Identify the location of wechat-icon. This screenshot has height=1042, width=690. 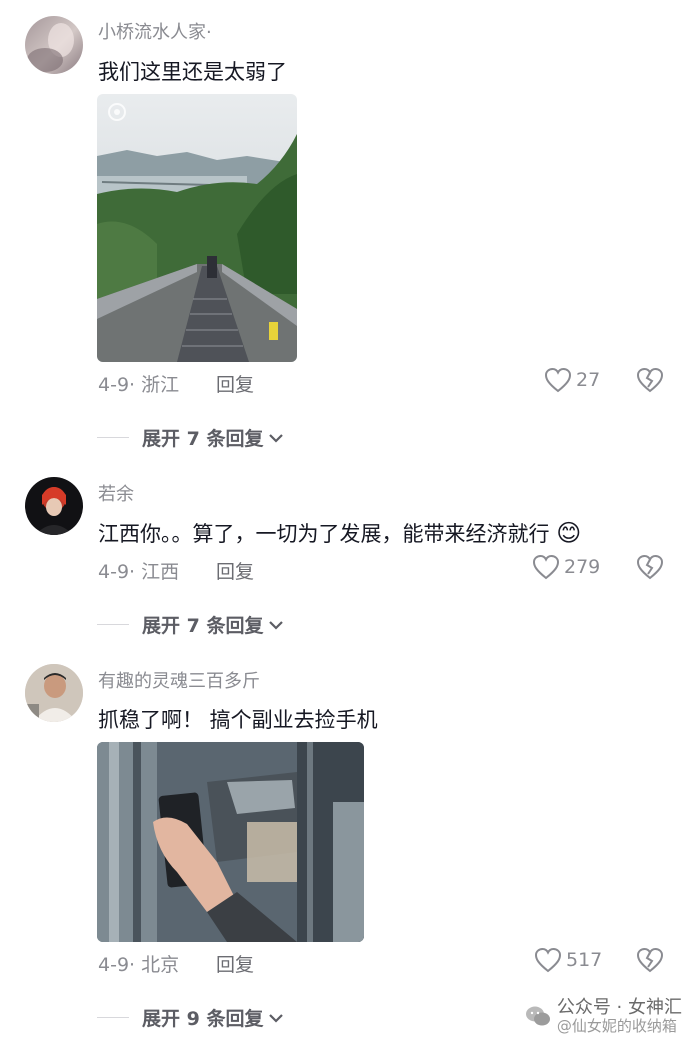
(537, 1016).